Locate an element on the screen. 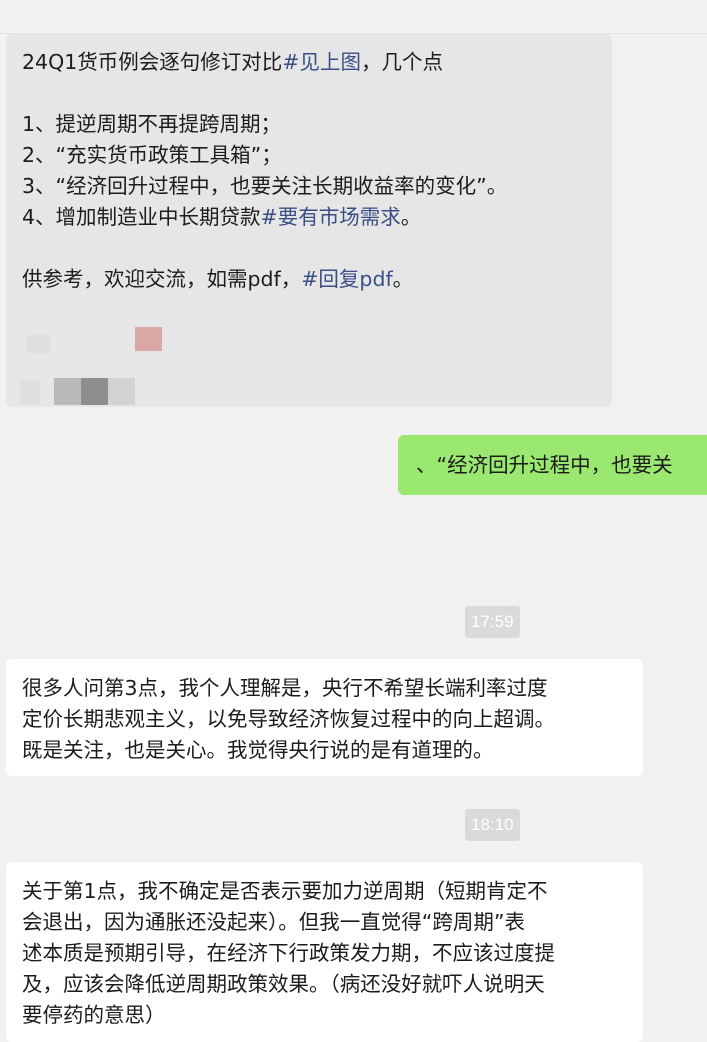 The image size is (707, 1042). hashtag-link: #见上图 is located at coordinates (321, 62).